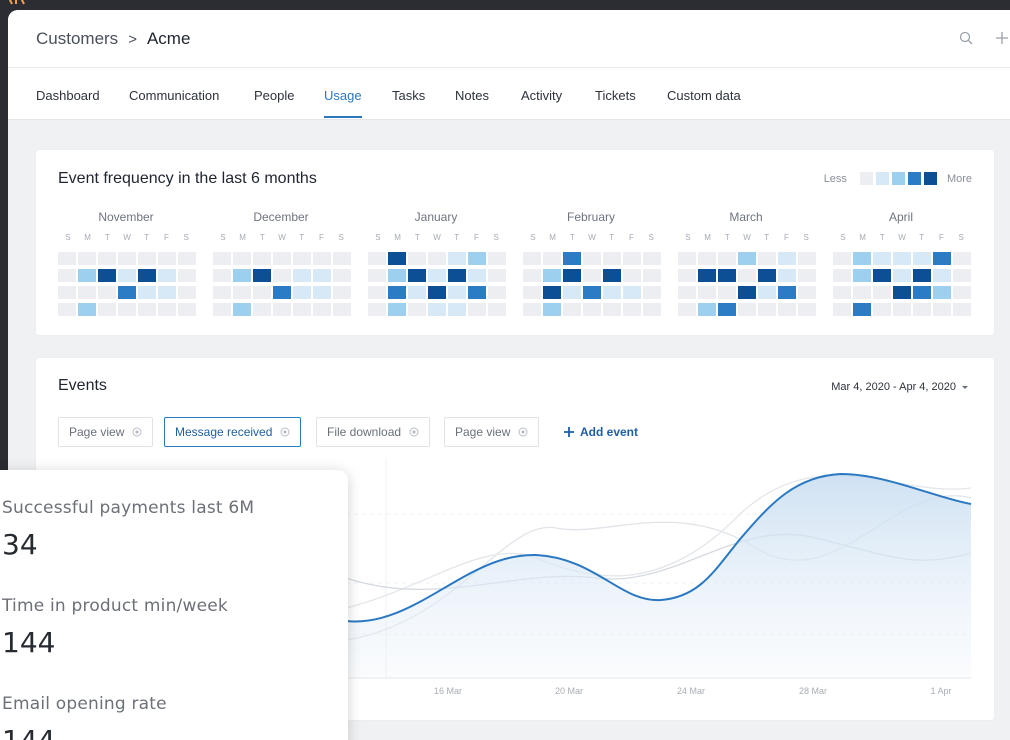 The width and height of the screenshot is (1010, 740). Describe the element at coordinates (408, 95) in the screenshot. I see `tab-tasks: Tasks` at that location.